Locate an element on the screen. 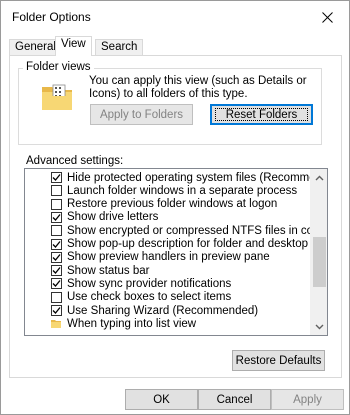 This screenshot has width=350, height=415. list-folder-item: When typing into list view is located at coordinates (110, 323).